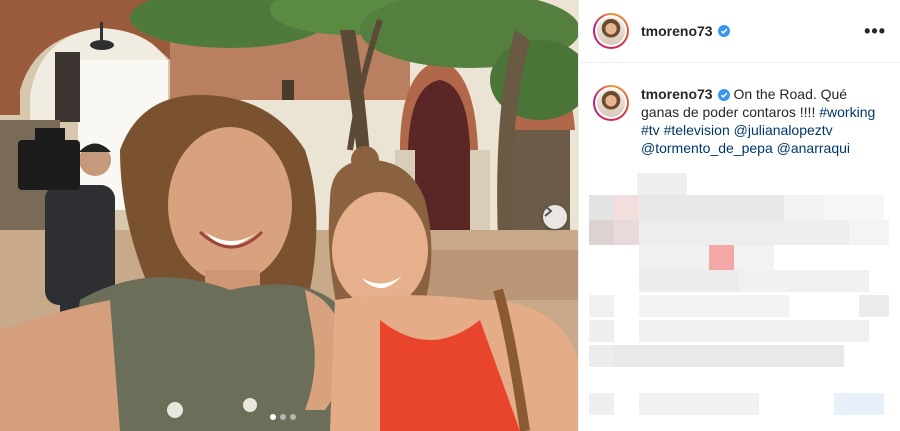 The width and height of the screenshot is (900, 431). What do you see at coordinates (728, 112) in the screenshot?
I see `caption-line: ganas de poder contaros !!!!` at bounding box center [728, 112].